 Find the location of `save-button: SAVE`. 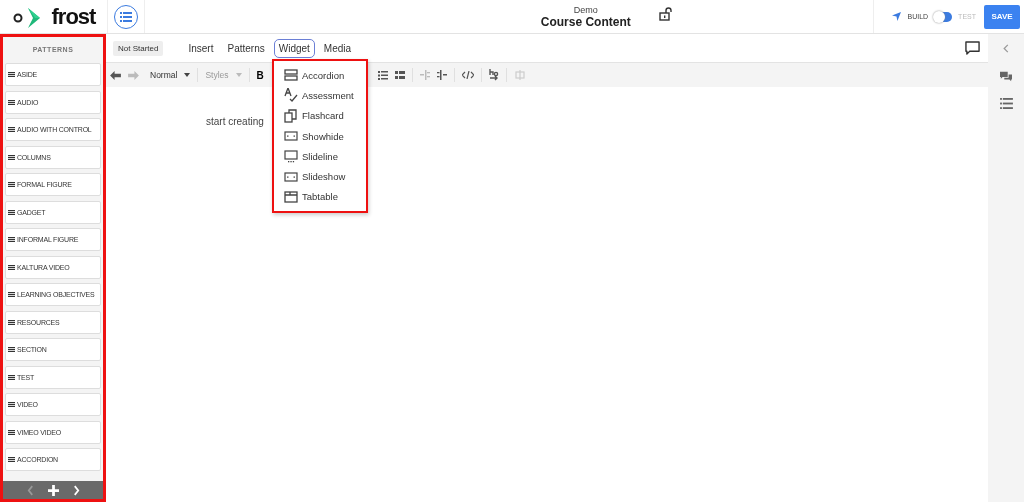

save-button: SAVE is located at coordinates (1002, 16).